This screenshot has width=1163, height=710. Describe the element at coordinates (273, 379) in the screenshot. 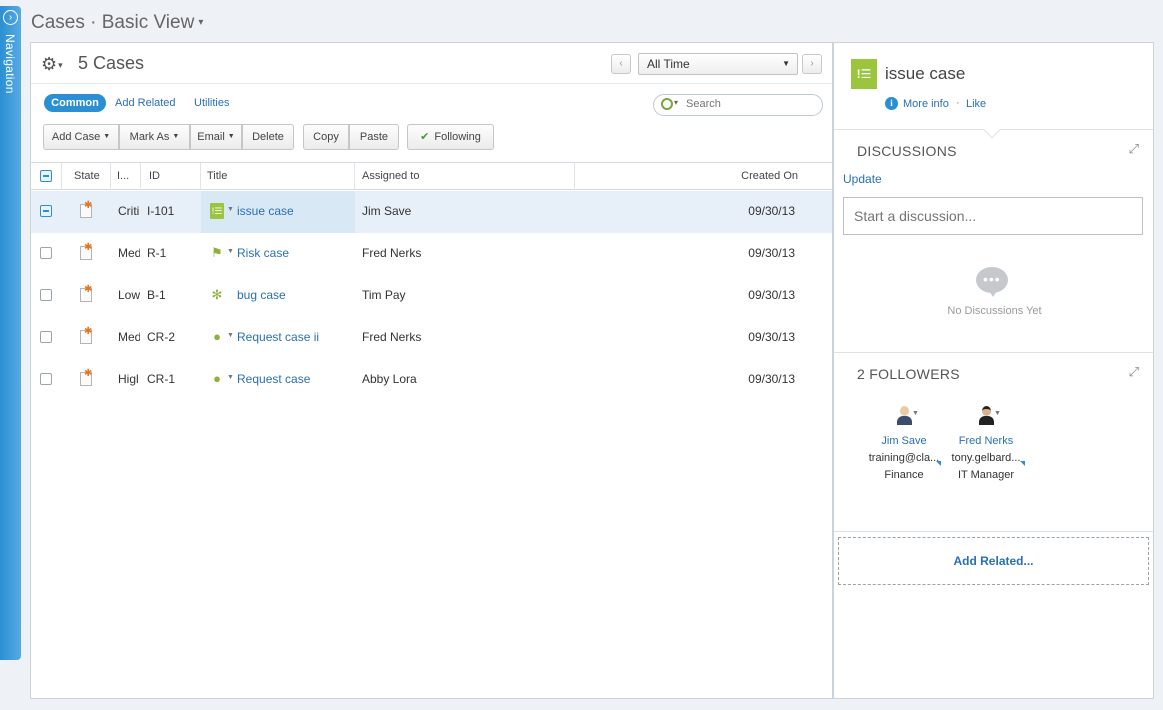

I see `case-title-link: Request case` at that location.